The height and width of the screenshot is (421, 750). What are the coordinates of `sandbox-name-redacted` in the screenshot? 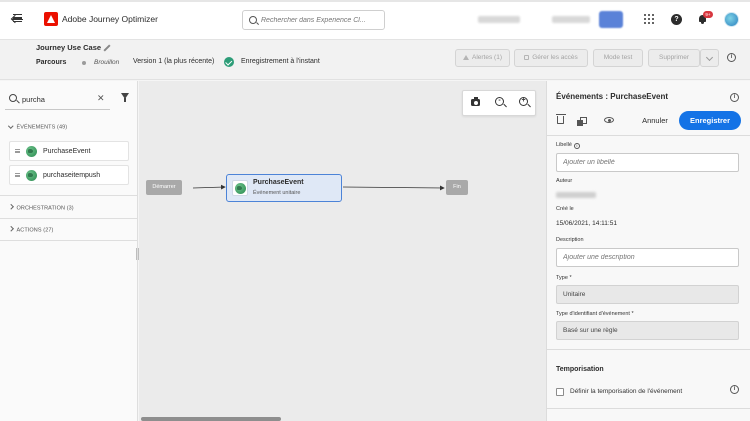 It's located at (571, 19).